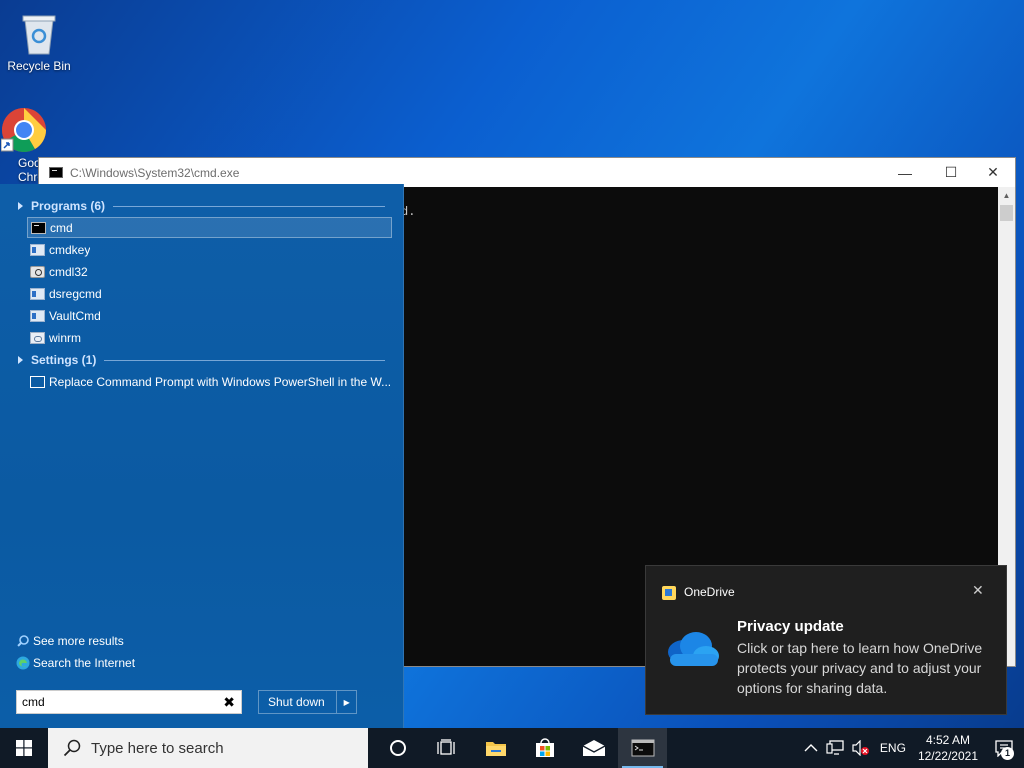  I want to click on scroll-up-icon: ▲, so click(1006, 195).